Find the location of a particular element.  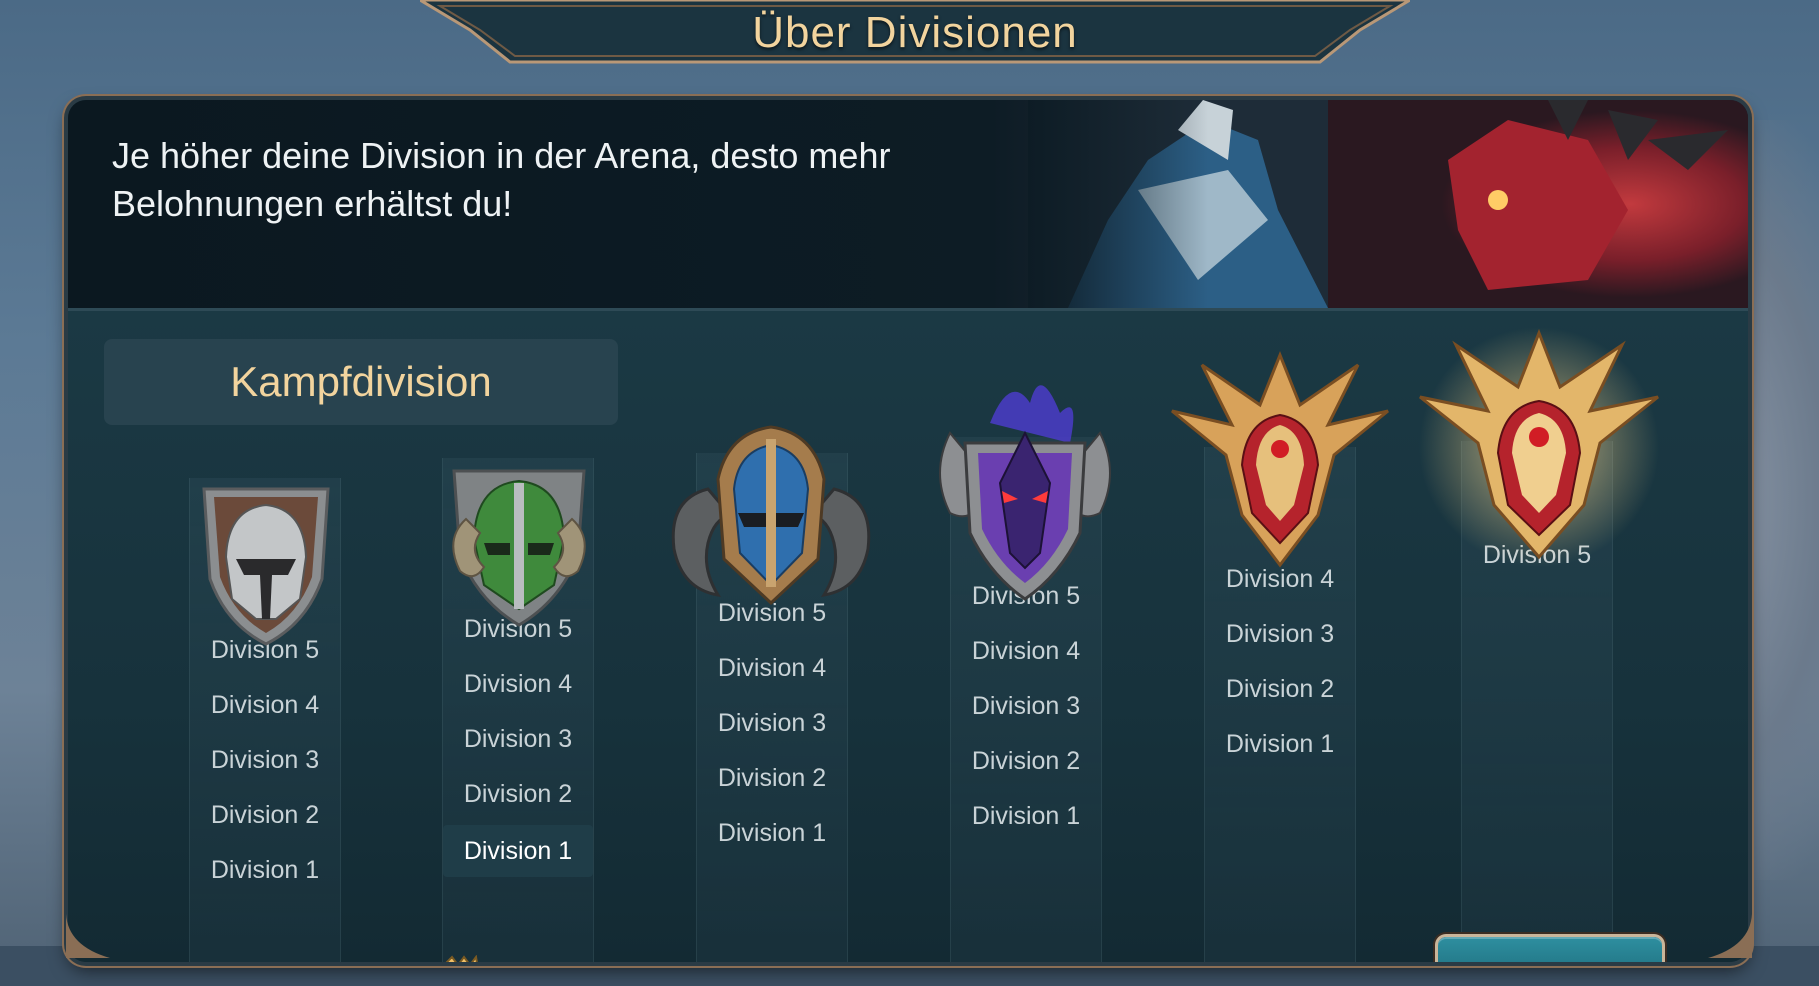

division-label-current: Division 1 is located at coordinates (518, 851).